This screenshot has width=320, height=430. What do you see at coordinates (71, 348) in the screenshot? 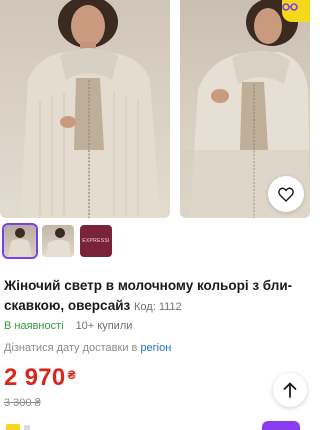
I see `delivery-text: Дізнатися дату доставки в` at bounding box center [71, 348].